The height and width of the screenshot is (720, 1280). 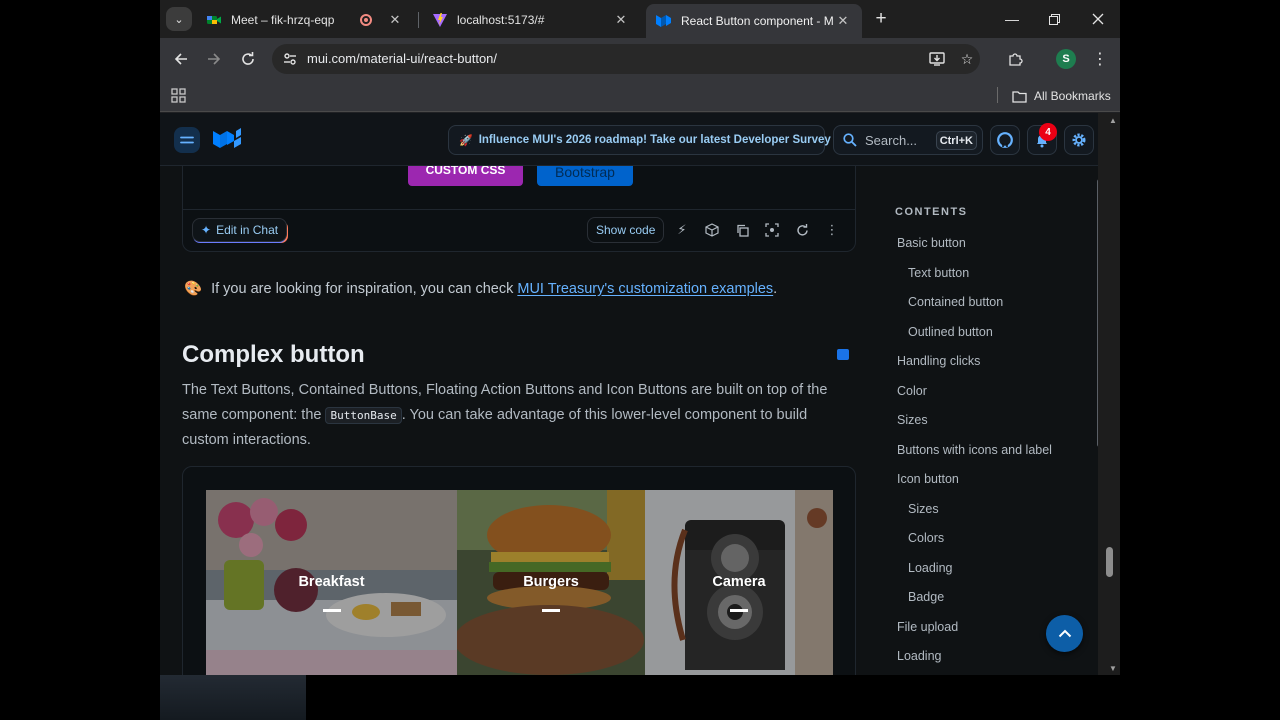 What do you see at coordinates (997, 95) in the screenshot?
I see `bookmarks-separator` at bounding box center [997, 95].